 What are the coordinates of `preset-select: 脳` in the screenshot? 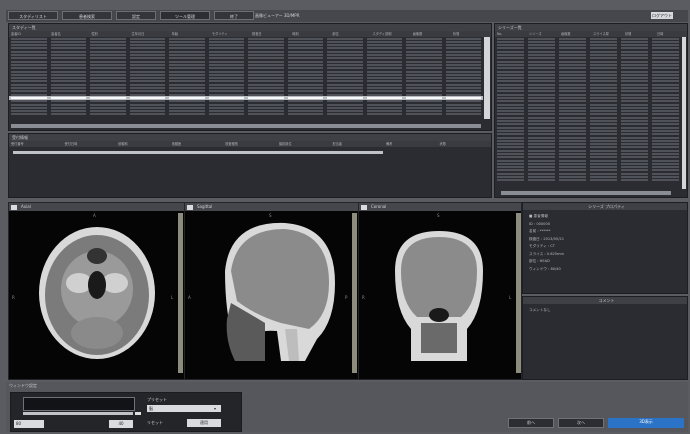 It's located at (184, 408).